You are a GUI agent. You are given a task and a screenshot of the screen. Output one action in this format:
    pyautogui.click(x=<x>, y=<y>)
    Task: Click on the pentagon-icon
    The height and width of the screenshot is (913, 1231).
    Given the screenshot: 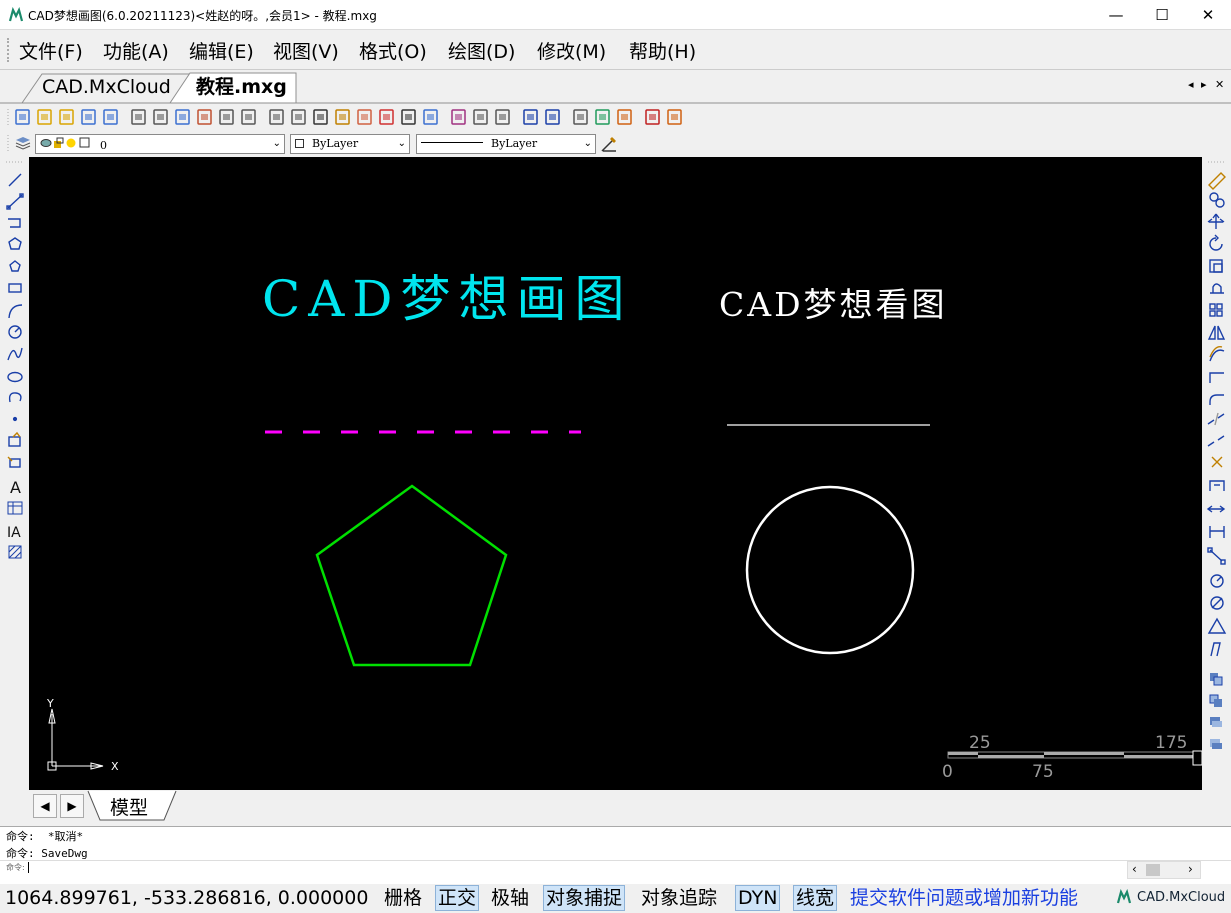 What is the action you would take?
    pyautogui.click(x=15, y=266)
    